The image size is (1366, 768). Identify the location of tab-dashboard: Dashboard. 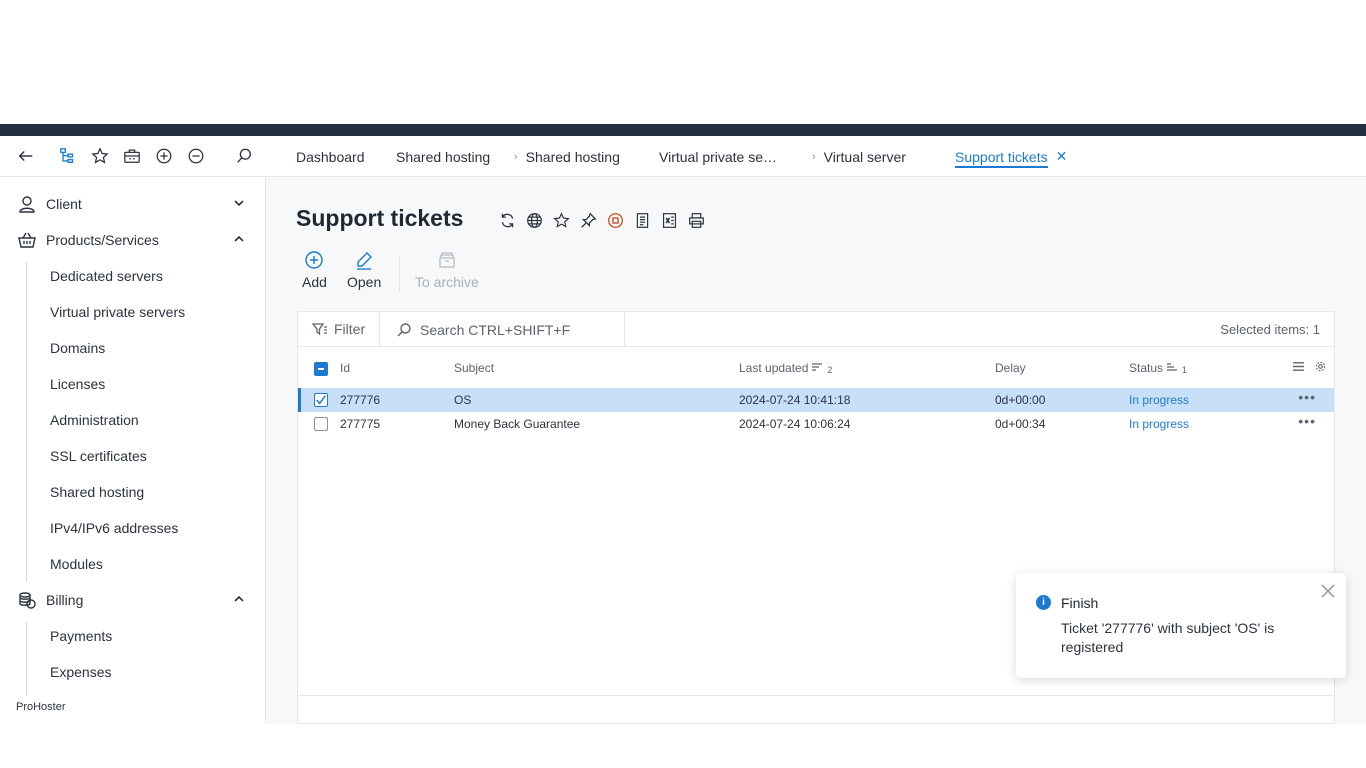
(346, 156).